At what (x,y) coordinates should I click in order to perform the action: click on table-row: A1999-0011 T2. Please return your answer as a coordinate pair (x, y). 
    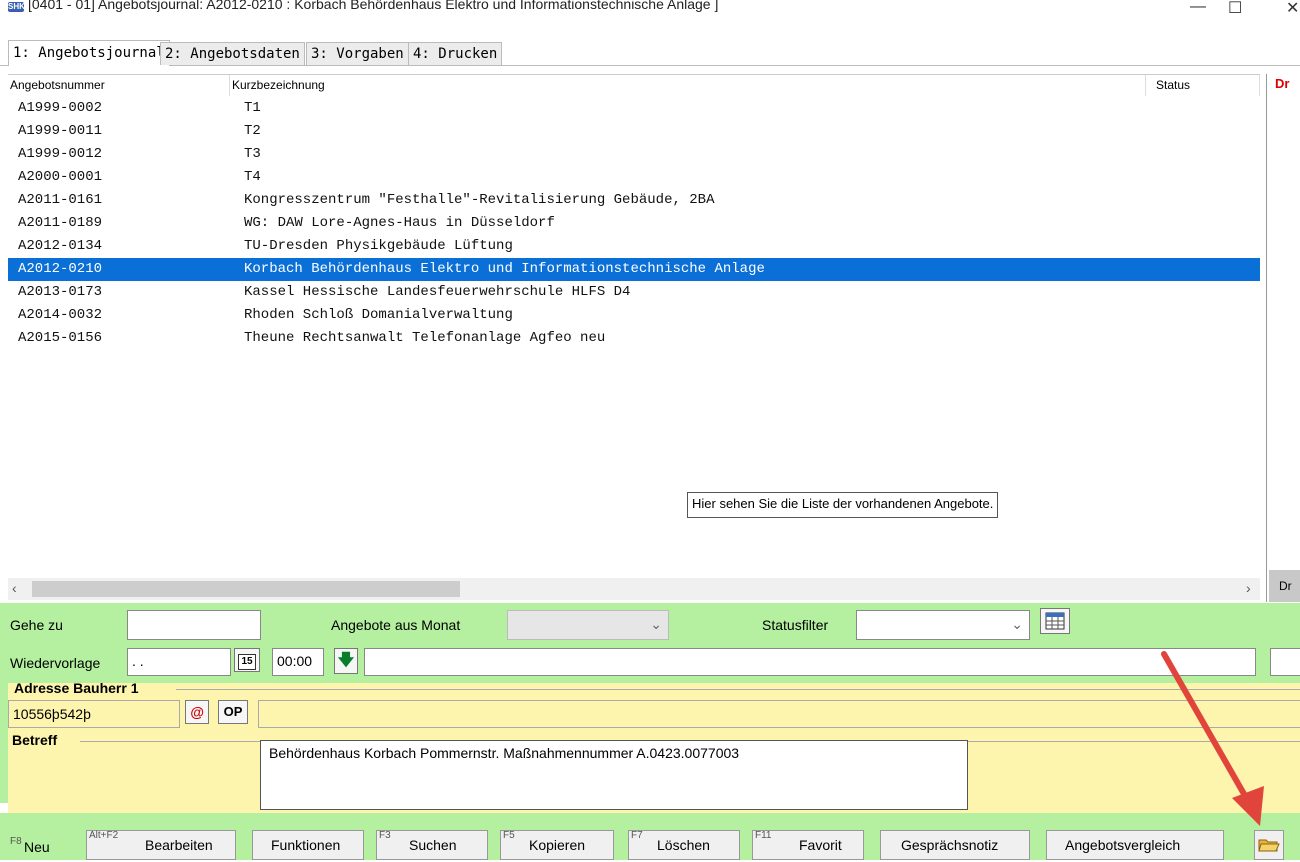
    Looking at the image, I should click on (634, 131).